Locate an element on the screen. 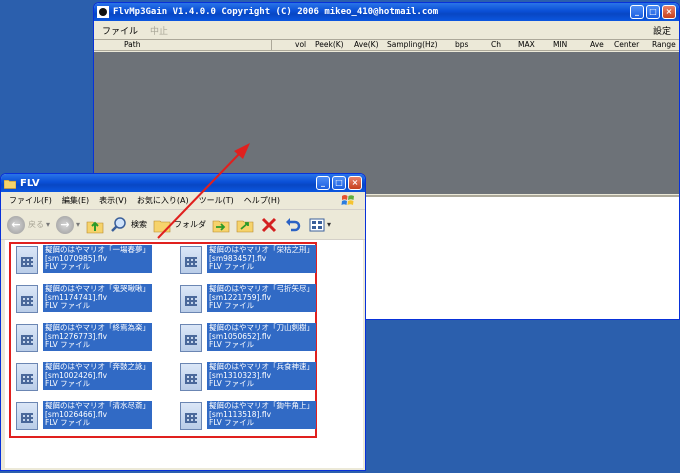  file-label: 擬餌のはやマリオ「終焉為楽」 [sm1276773].flv FLV ファイル is located at coordinates (97, 337).